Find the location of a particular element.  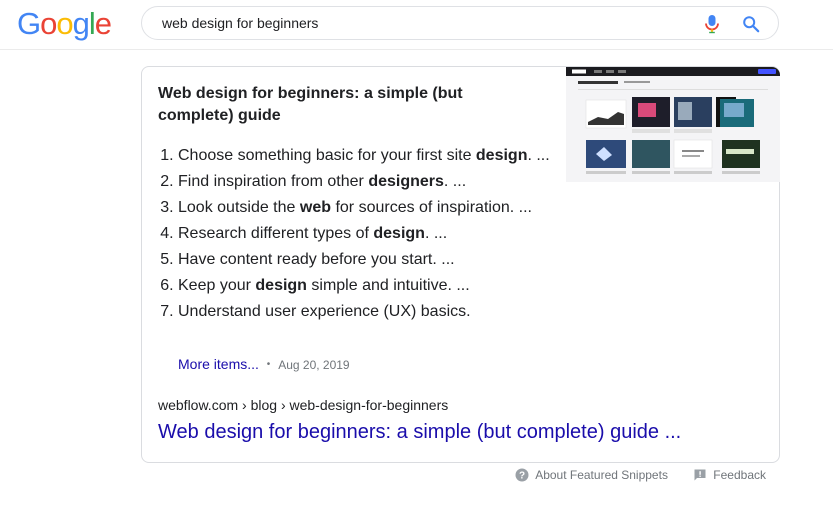

snippet-date: Aug 20, 2019 is located at coordinates (314, 365).